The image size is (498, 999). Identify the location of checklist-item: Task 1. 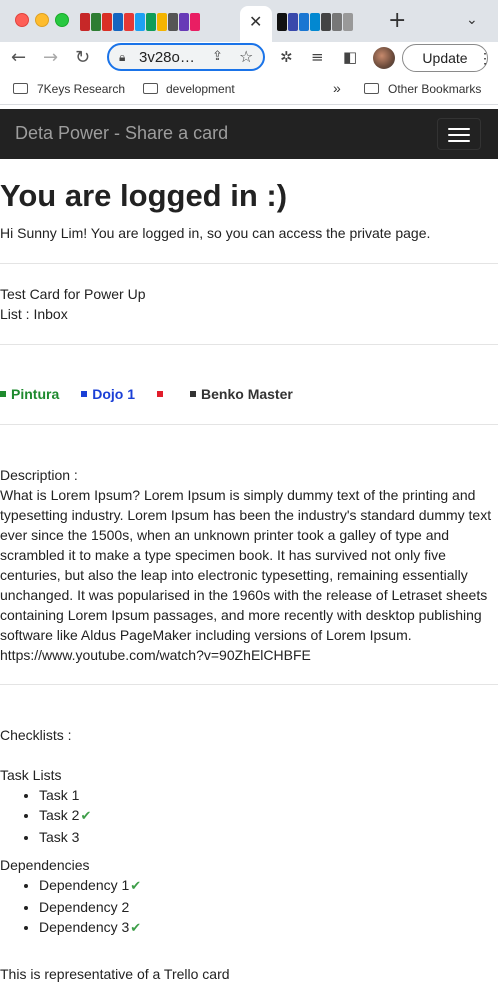
(65, 795).